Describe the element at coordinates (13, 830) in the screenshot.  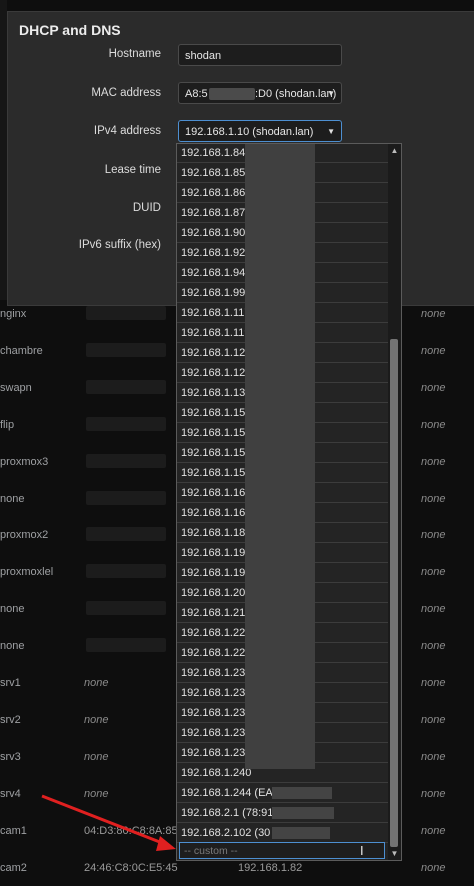
I see `hostname-cell: cam1` at that location.